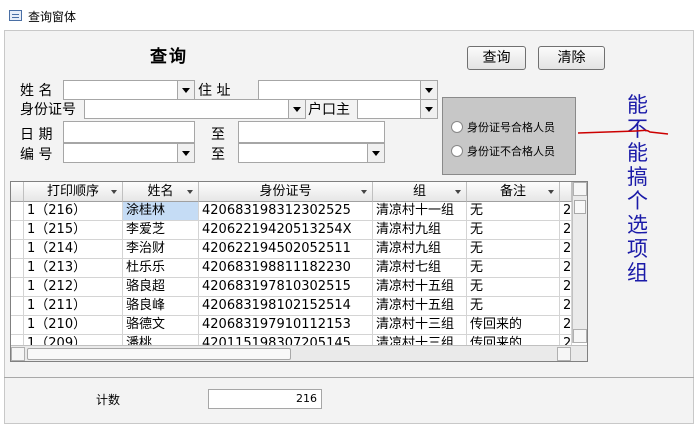 The height and width of the screenshot is (427, 695). Describe the element at coordinates (420, 230) in the screenshot. I see `cell-group: 清凉村九组` at that location.